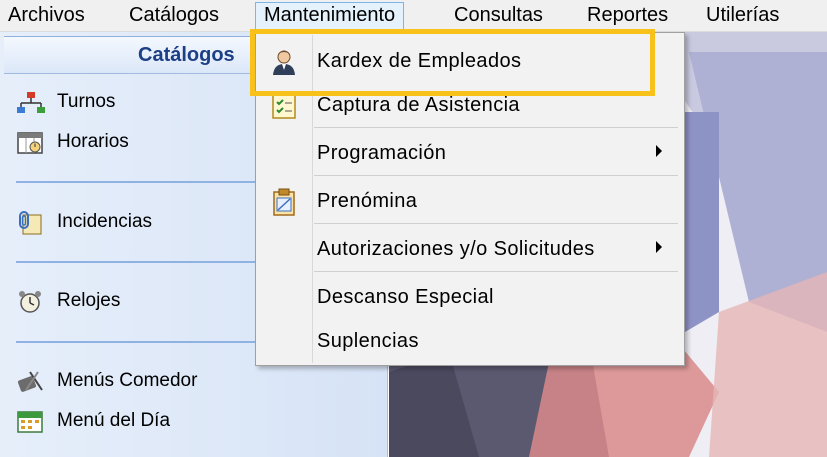 This screenshot has width=827, height=457. What do you see at coordinates (382, 153) in the screenshot?
I see `menu-item-label: Programación` at bounding box center [382, 153].